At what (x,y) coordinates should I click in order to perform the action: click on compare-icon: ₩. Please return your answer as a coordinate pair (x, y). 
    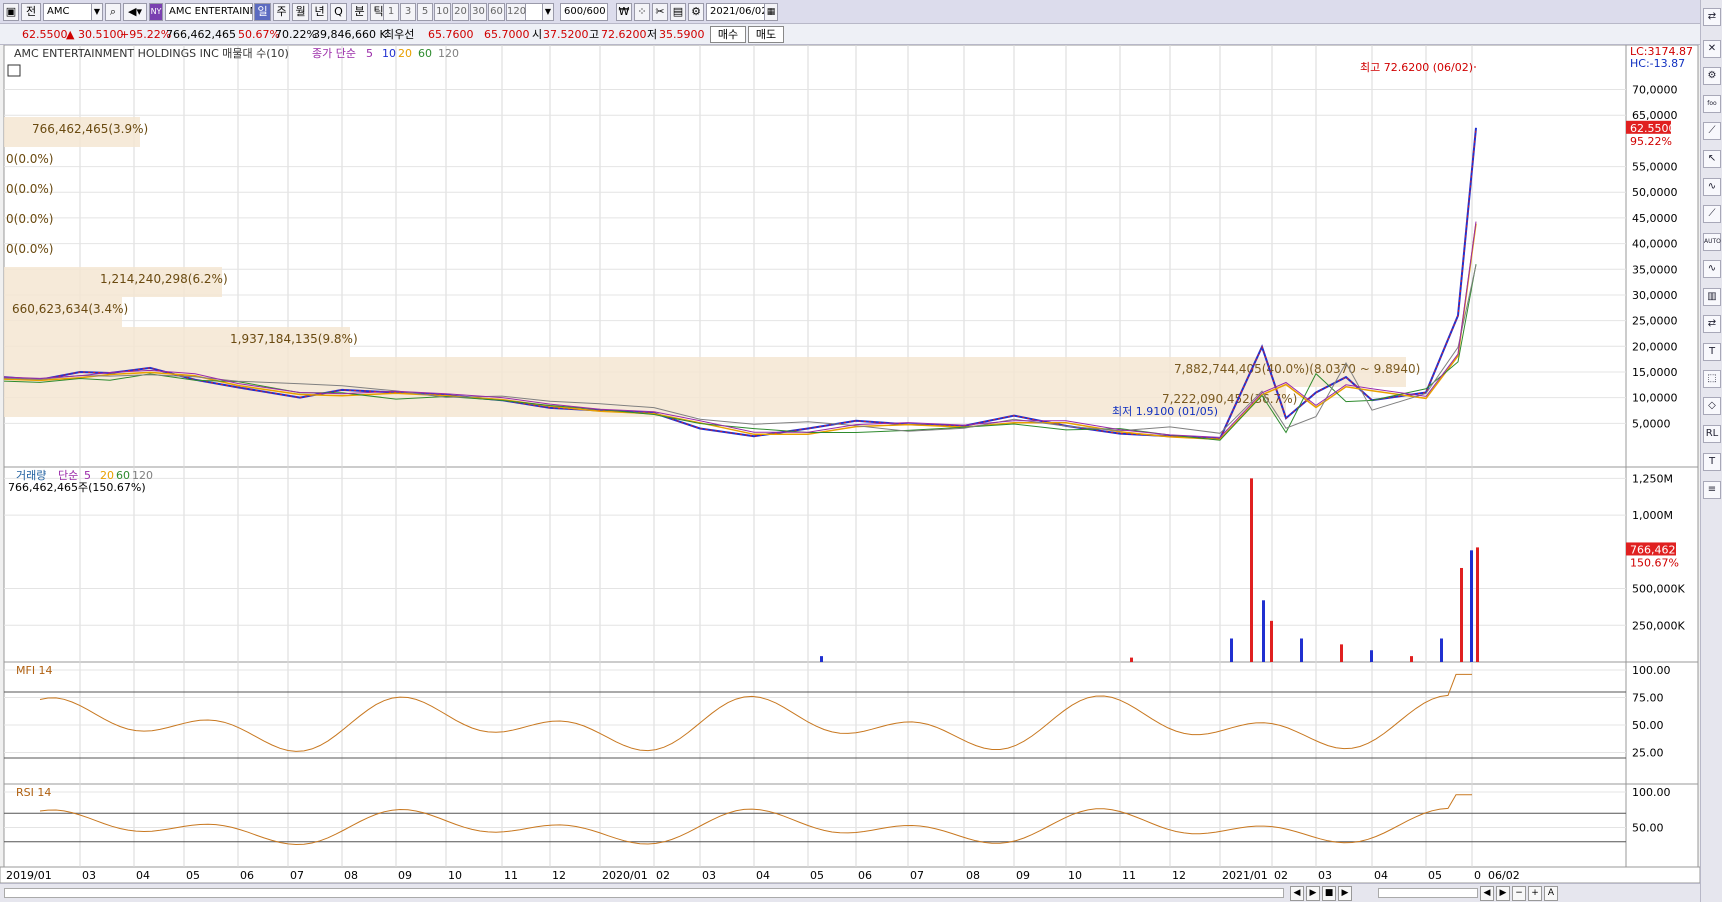
    Looking at the image, I should click on (624, 12).